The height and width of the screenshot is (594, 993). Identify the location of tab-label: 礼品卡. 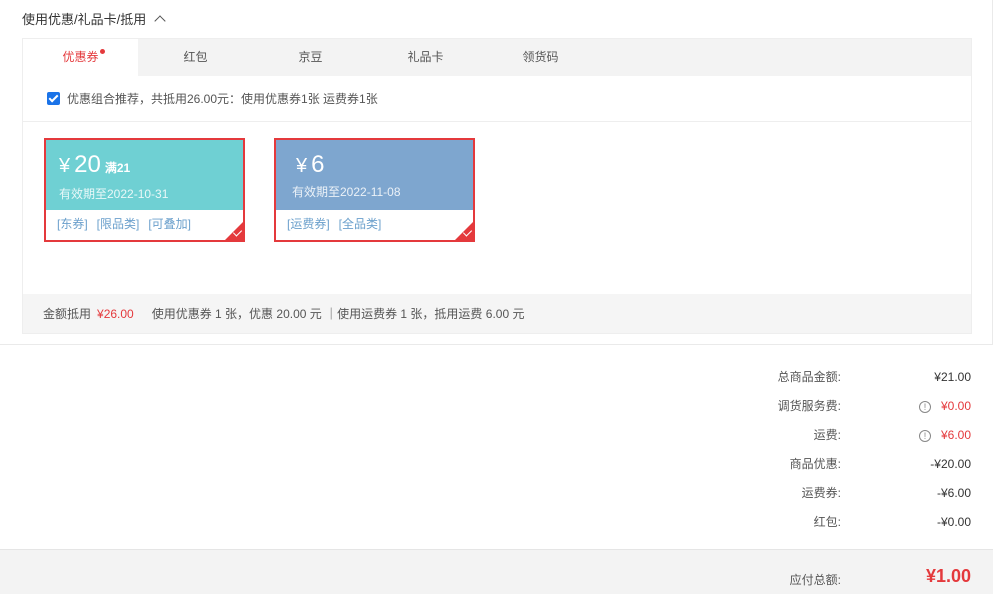
(425, 57).